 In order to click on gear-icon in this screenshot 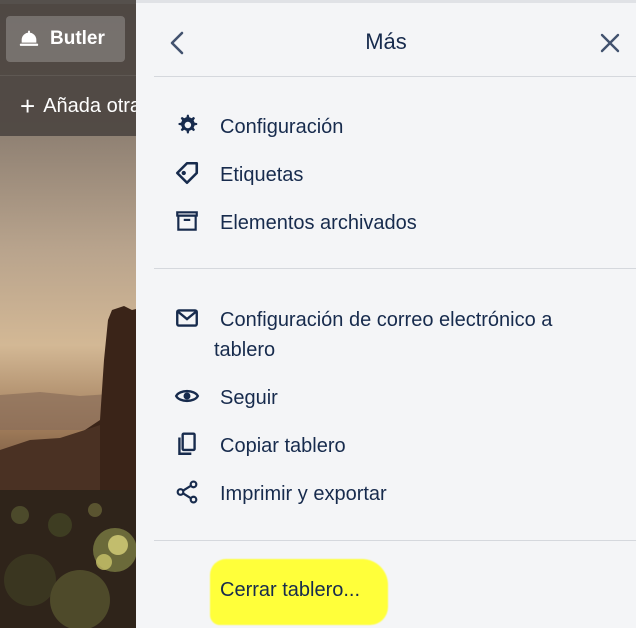, I will do `click(188, 124)`.